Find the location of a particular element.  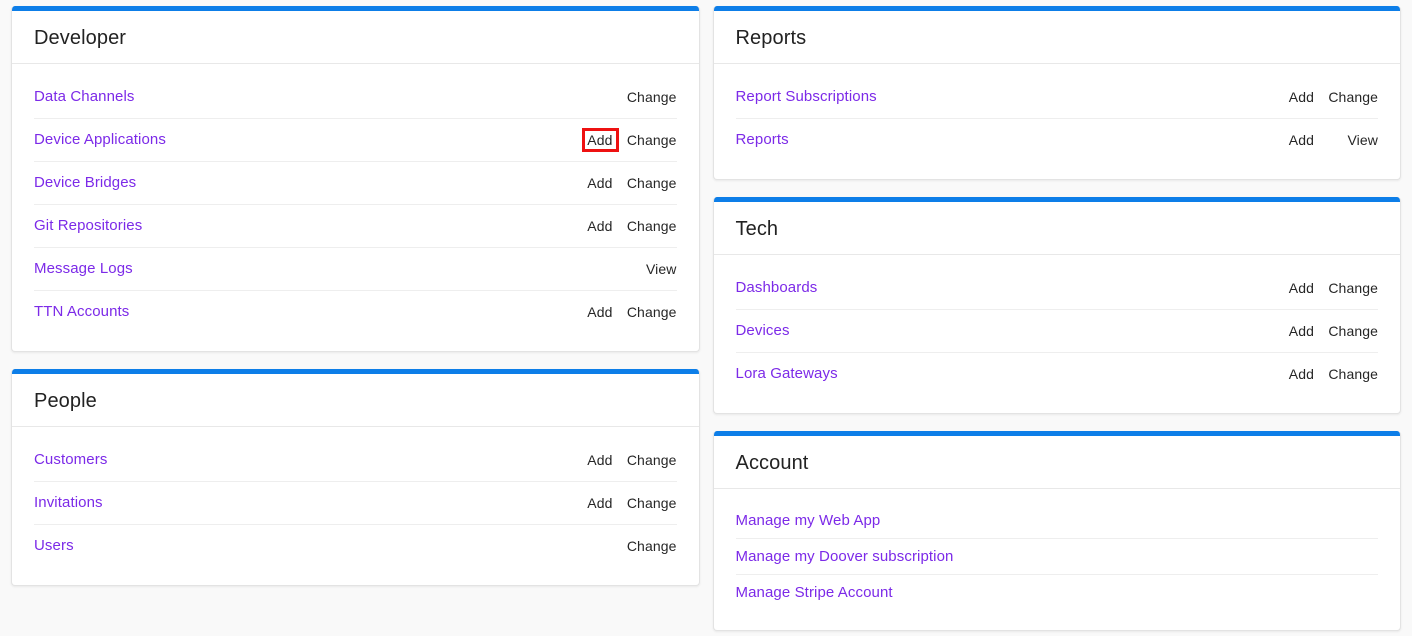

table-row: Manage my Doover subscription is located at coordinates (1056, 557).